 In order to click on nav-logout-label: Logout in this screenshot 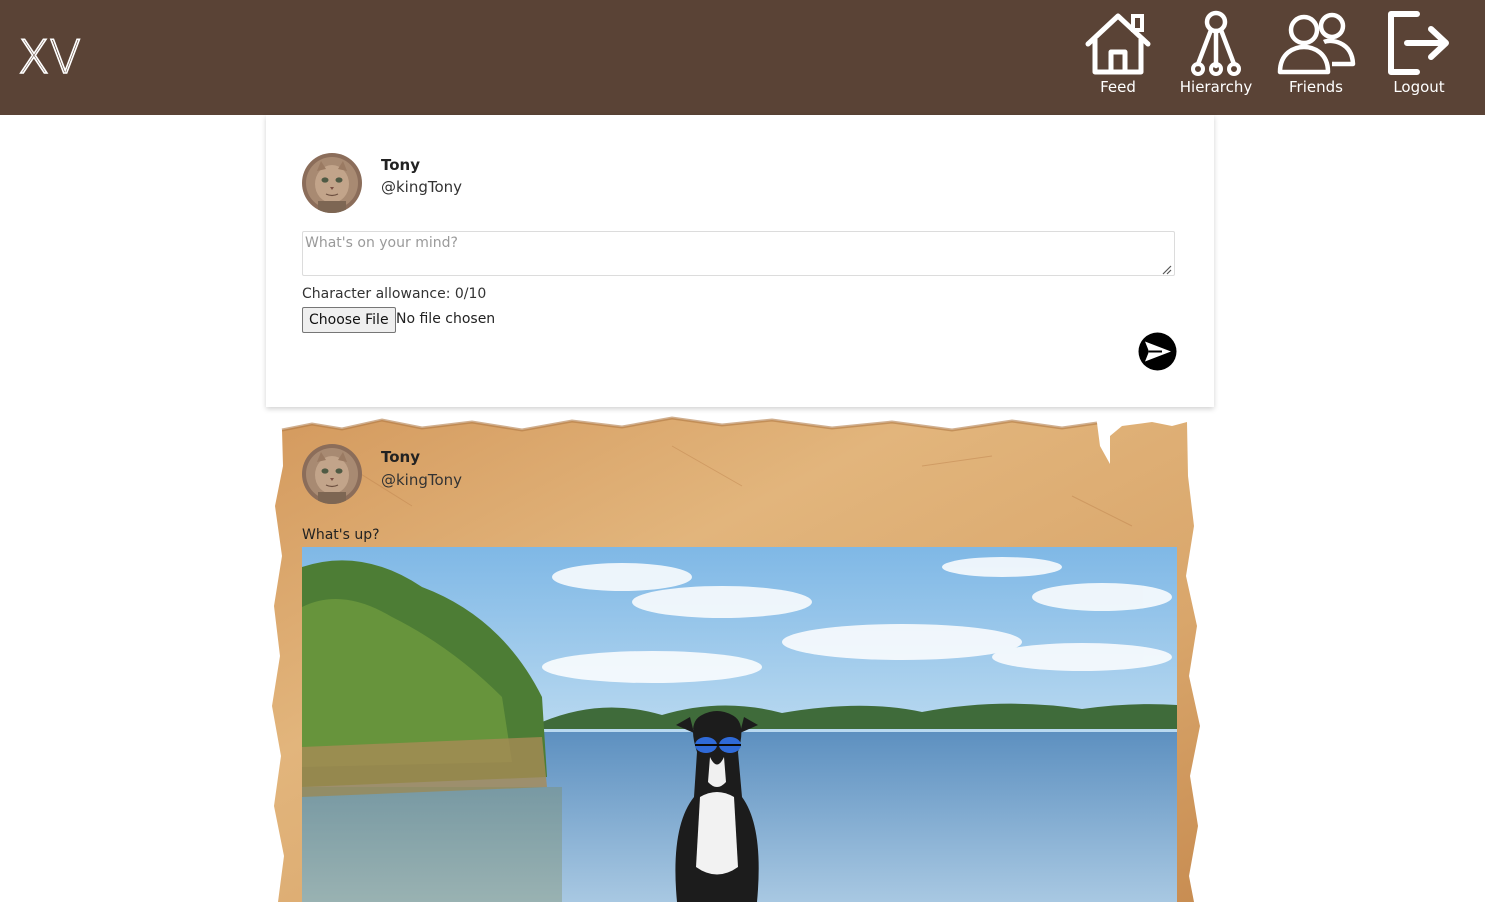, I will do `click(1419, 87)`.